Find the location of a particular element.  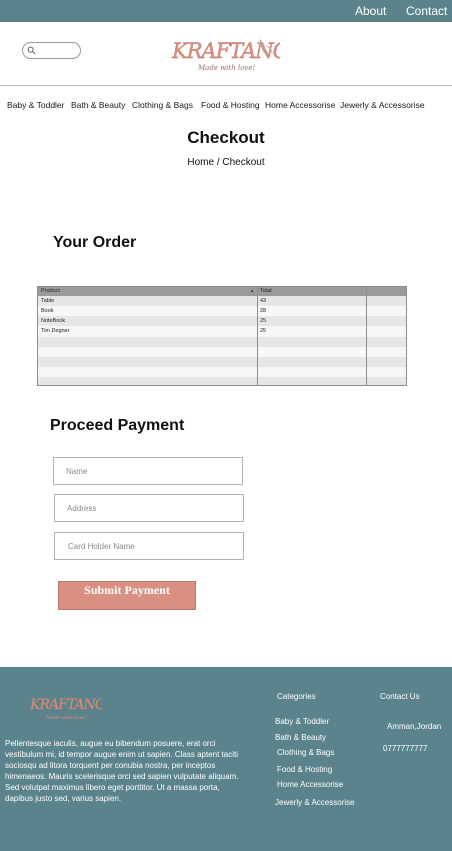

table-row: Tim Degner 25 is located at coordinates (222, 331).